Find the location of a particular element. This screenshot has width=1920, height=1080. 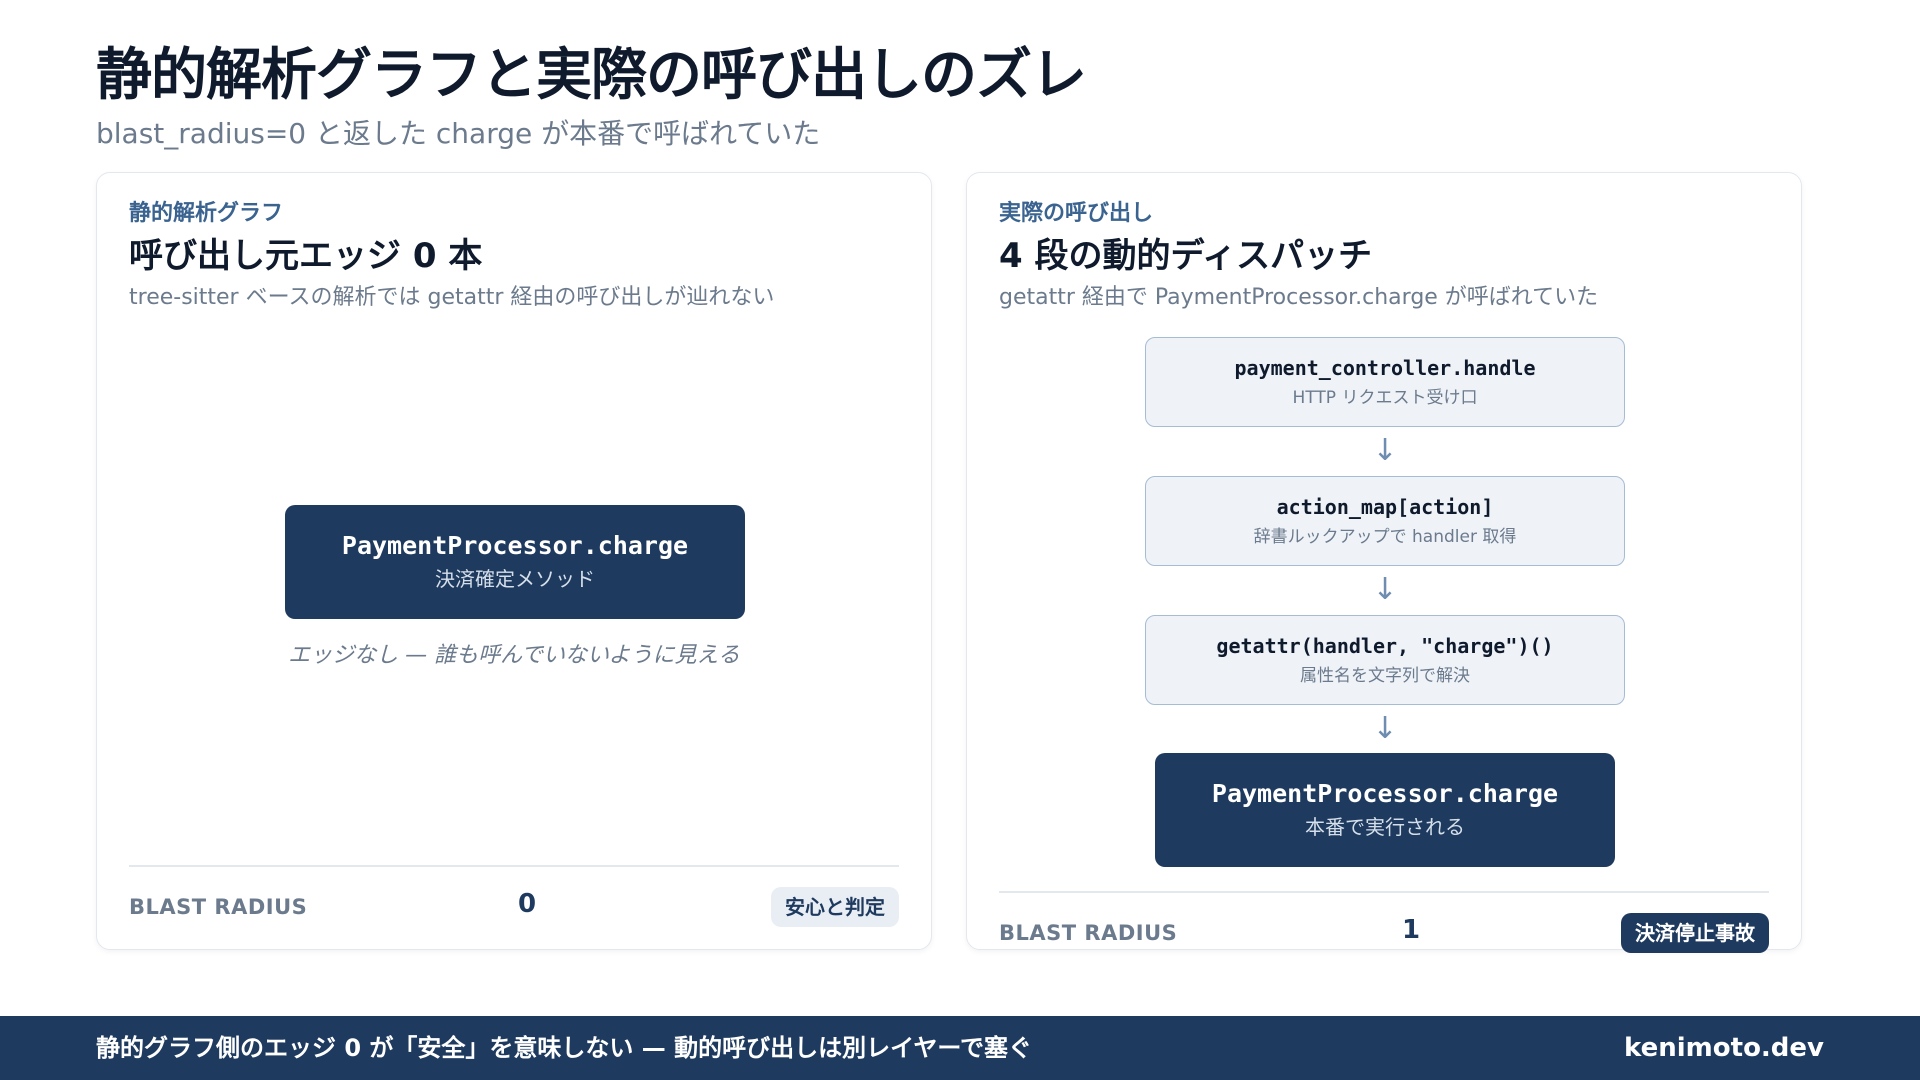

charge-method-node: PaymentProcessor.charge 本番で実行される is located at coordinates (1385, 810).